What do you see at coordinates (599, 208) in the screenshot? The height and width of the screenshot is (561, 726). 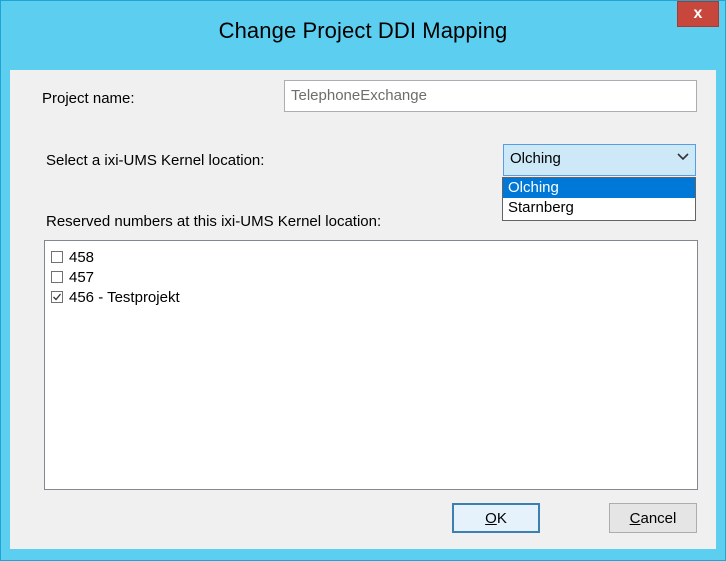 I see `location-option-starnberg: Starnberg` at bounding box center [599, 208].